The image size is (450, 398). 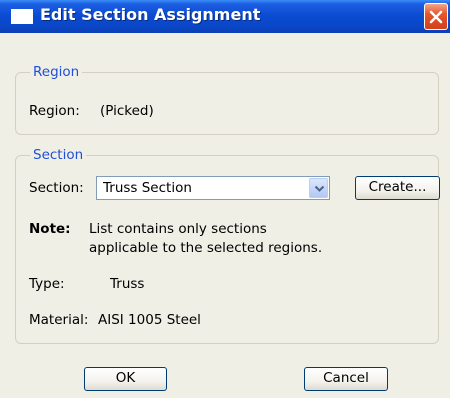 I want to click on section-group-legend: Section, so click(x=58, y=155).